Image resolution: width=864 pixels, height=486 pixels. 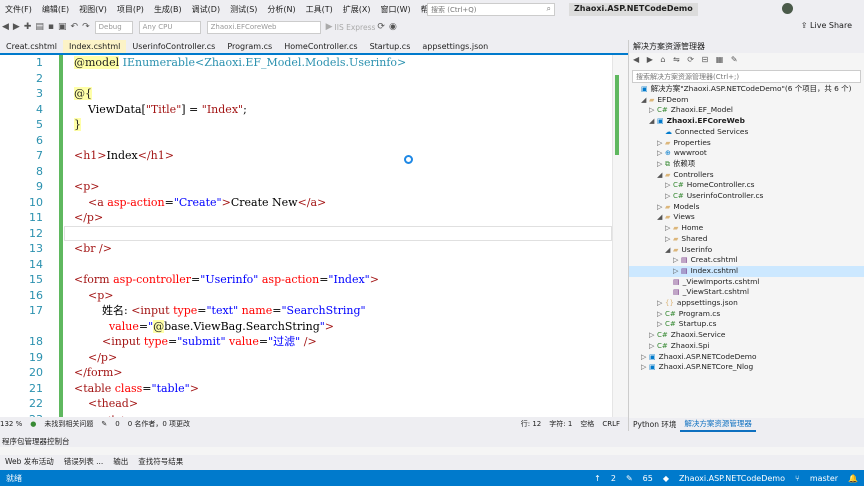 I want to click on search-input: 搜索 (Ctrl+Q) ⌕, so click(x=491, y=9).